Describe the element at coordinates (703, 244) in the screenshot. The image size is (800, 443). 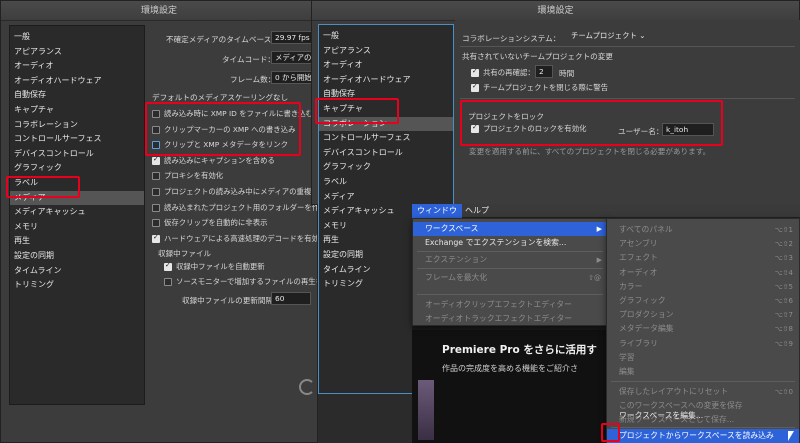
I see `workspace-item: アセンブリ ⌥⇧2` at that location.